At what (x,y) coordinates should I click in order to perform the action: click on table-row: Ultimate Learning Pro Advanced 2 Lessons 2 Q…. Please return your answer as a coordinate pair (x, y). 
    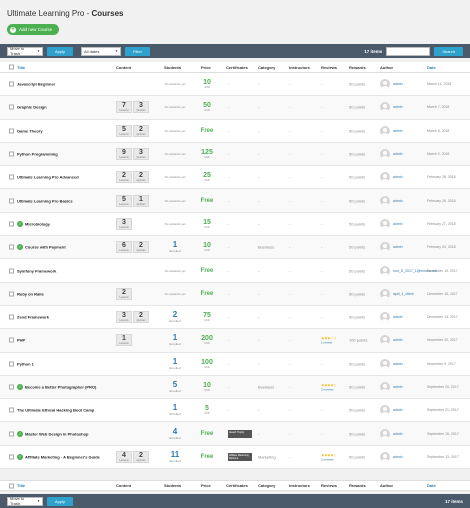
    Looking at the image, I should click on (235, 178).